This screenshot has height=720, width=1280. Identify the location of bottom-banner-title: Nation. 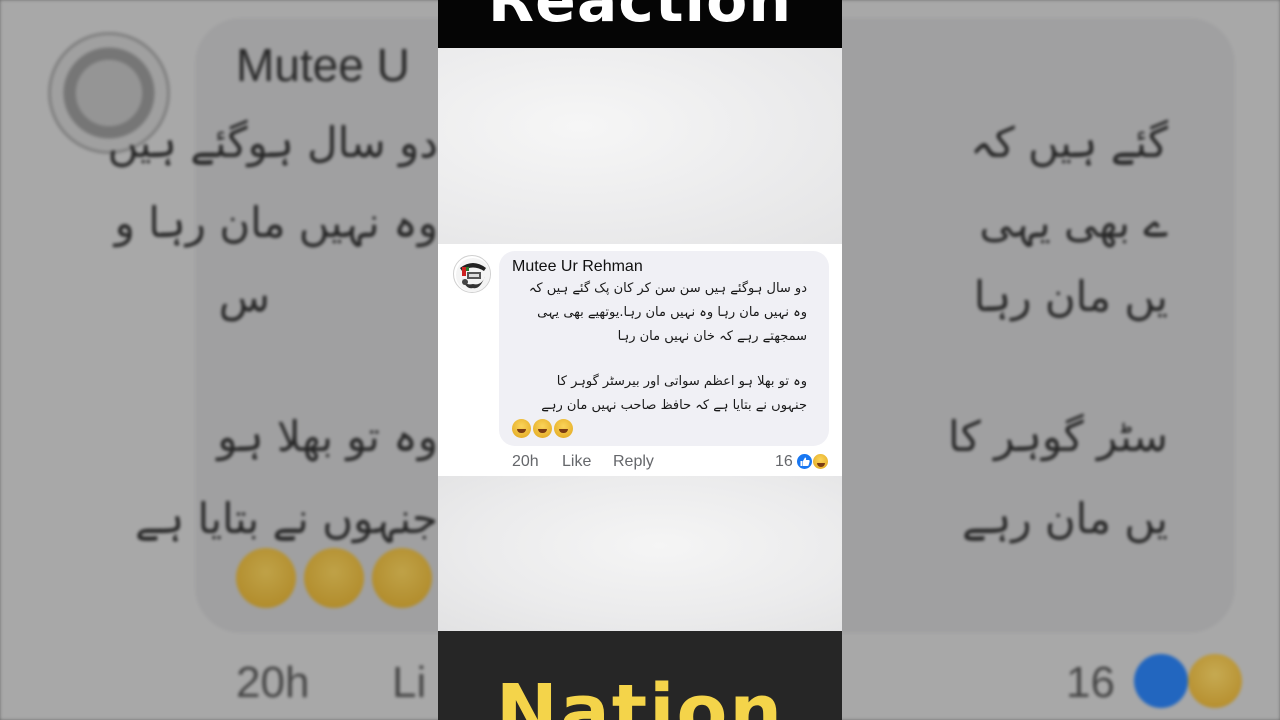
(640, 694).